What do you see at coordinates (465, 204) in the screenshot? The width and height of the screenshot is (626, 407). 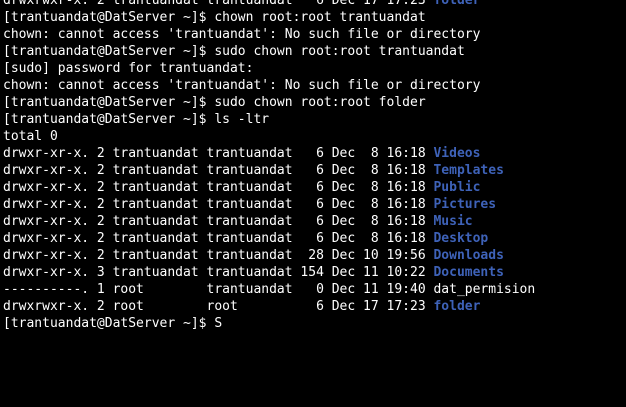 I see `directory-name: Pictures` at bounding box center [465, 204].